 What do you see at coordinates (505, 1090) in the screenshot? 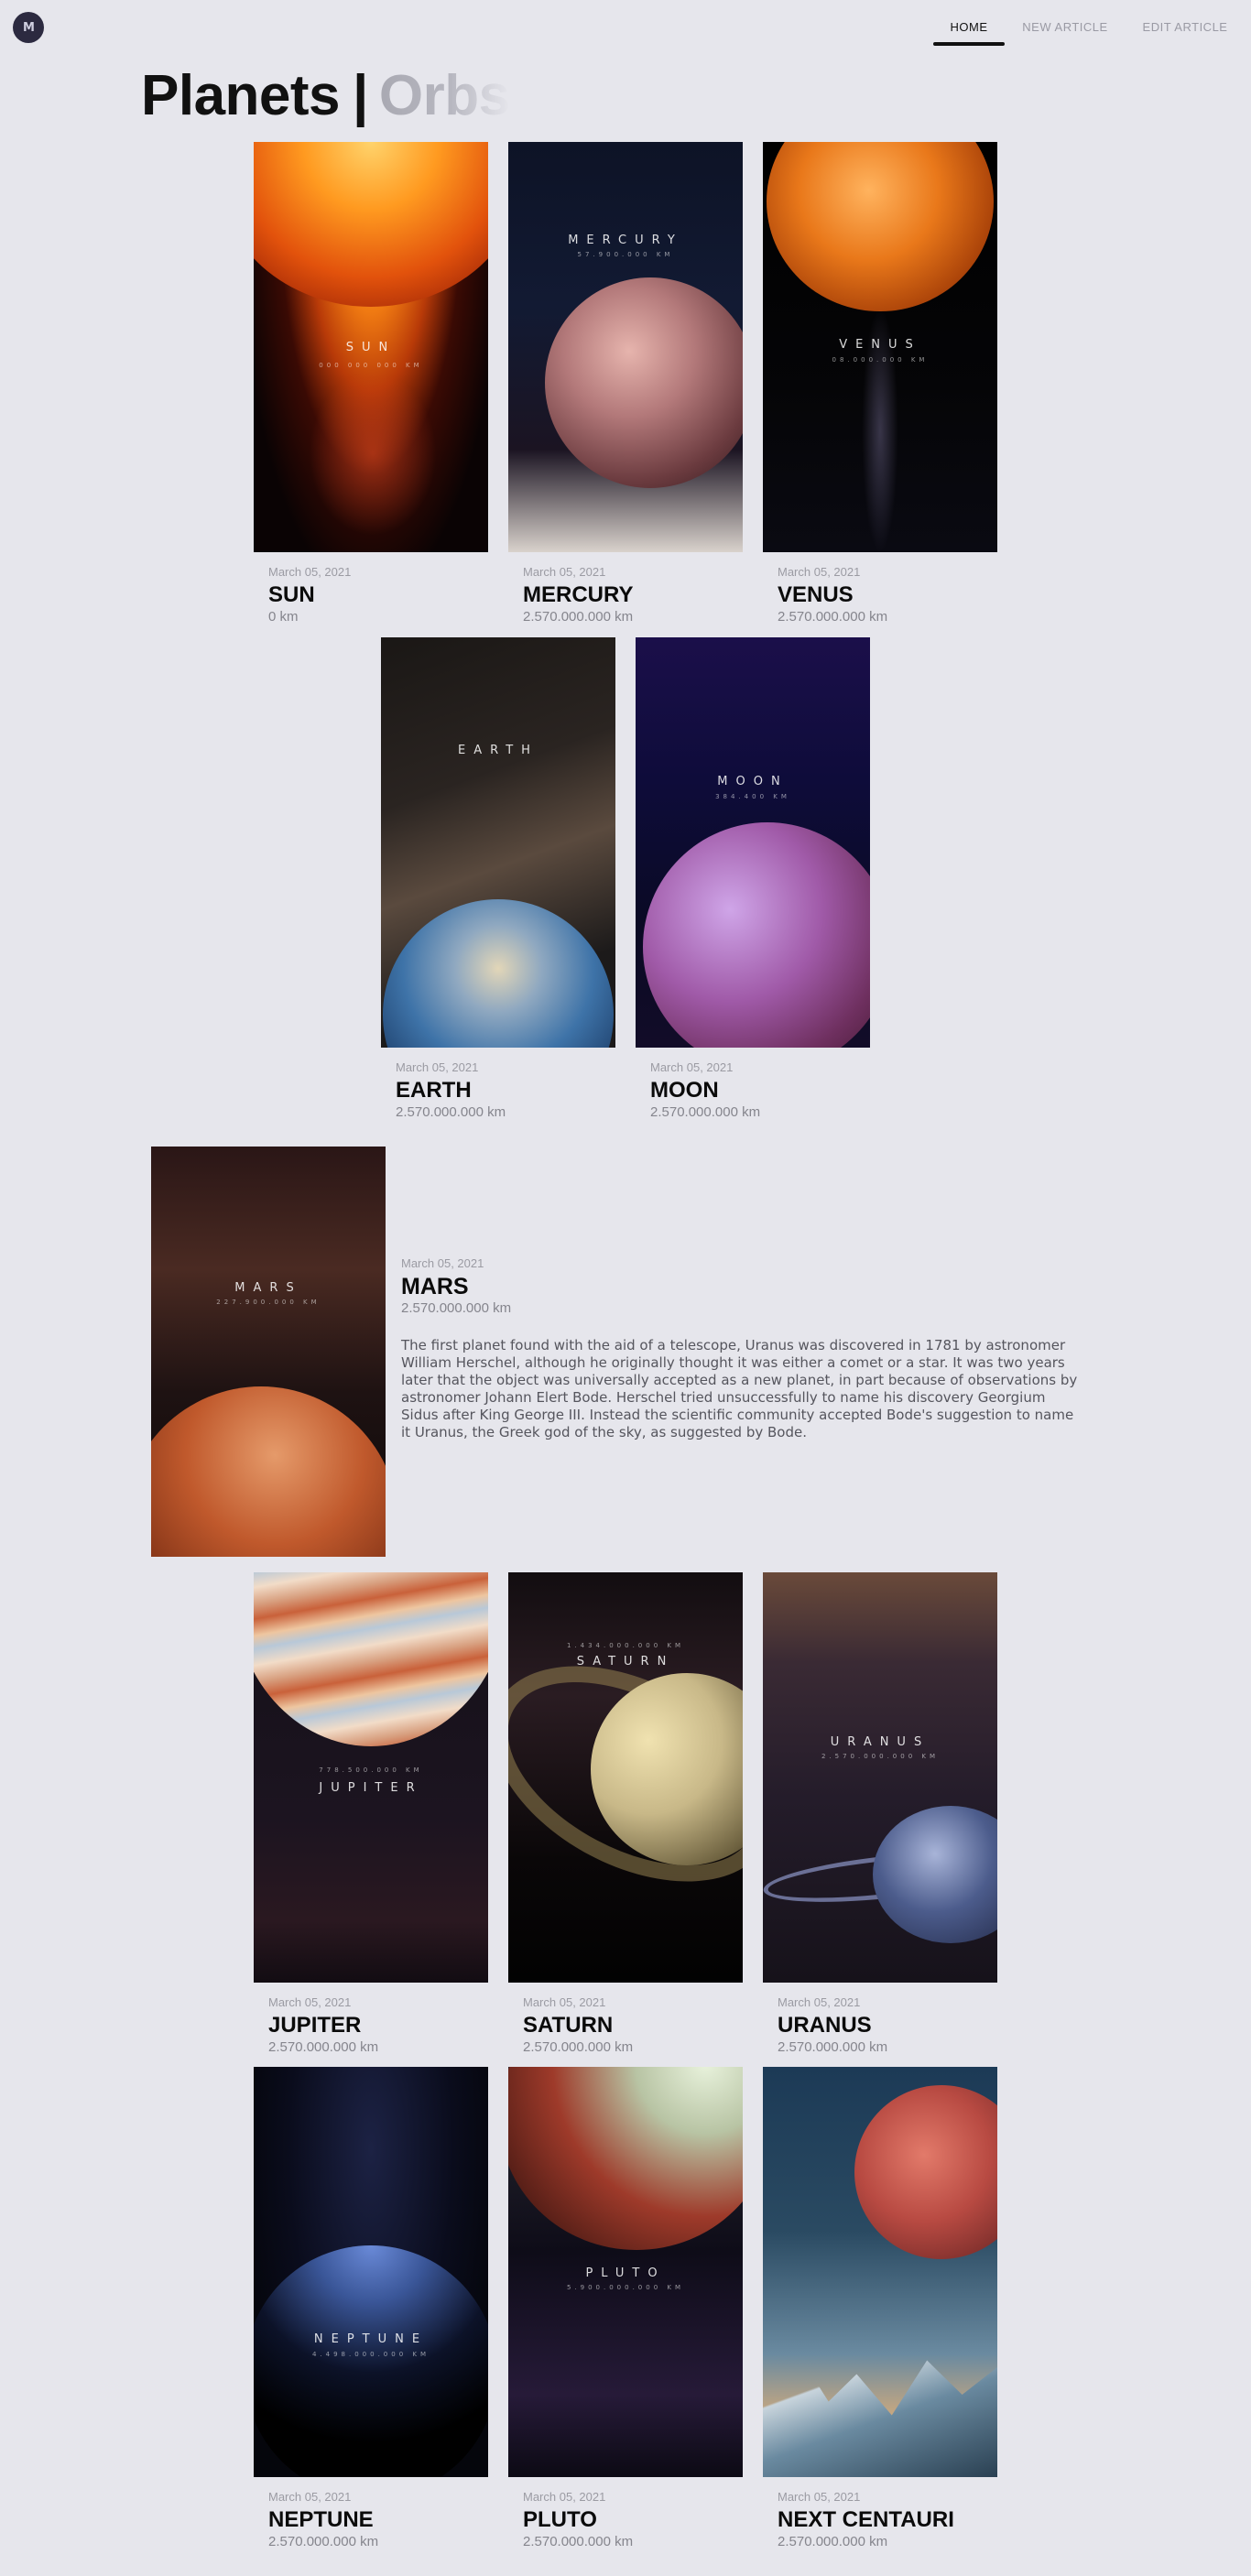
I see `card-title: EARTH` at bounding box center [505, 1090].